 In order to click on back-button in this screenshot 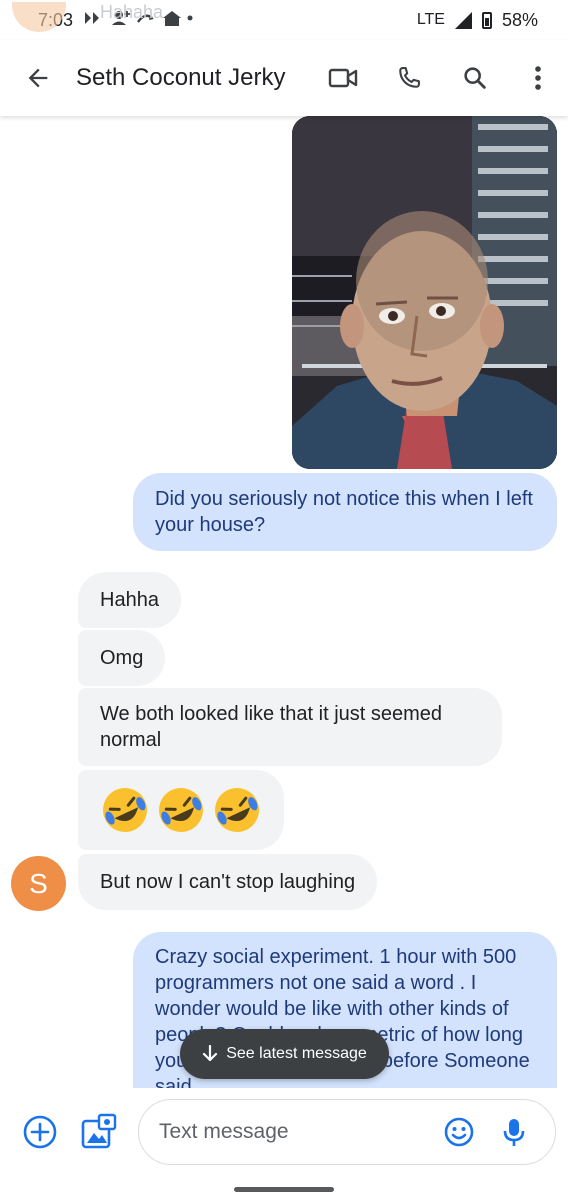, I will do `click(38, 78)`.